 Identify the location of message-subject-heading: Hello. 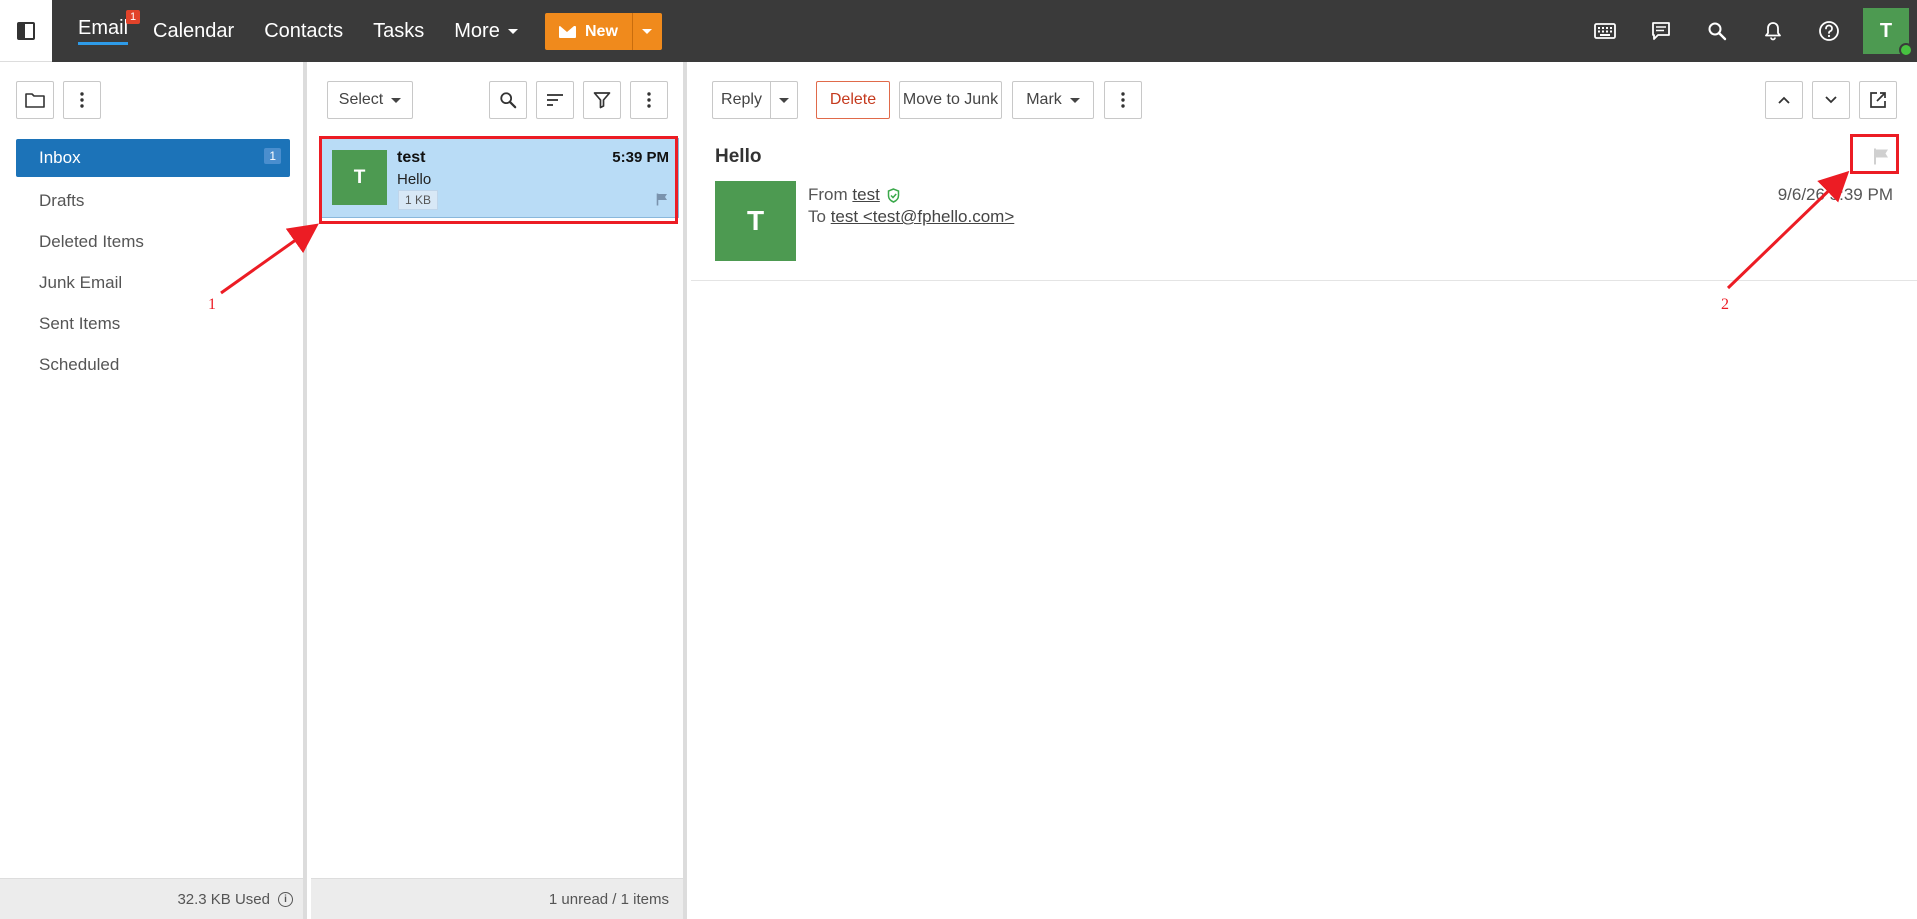
(738, 156).